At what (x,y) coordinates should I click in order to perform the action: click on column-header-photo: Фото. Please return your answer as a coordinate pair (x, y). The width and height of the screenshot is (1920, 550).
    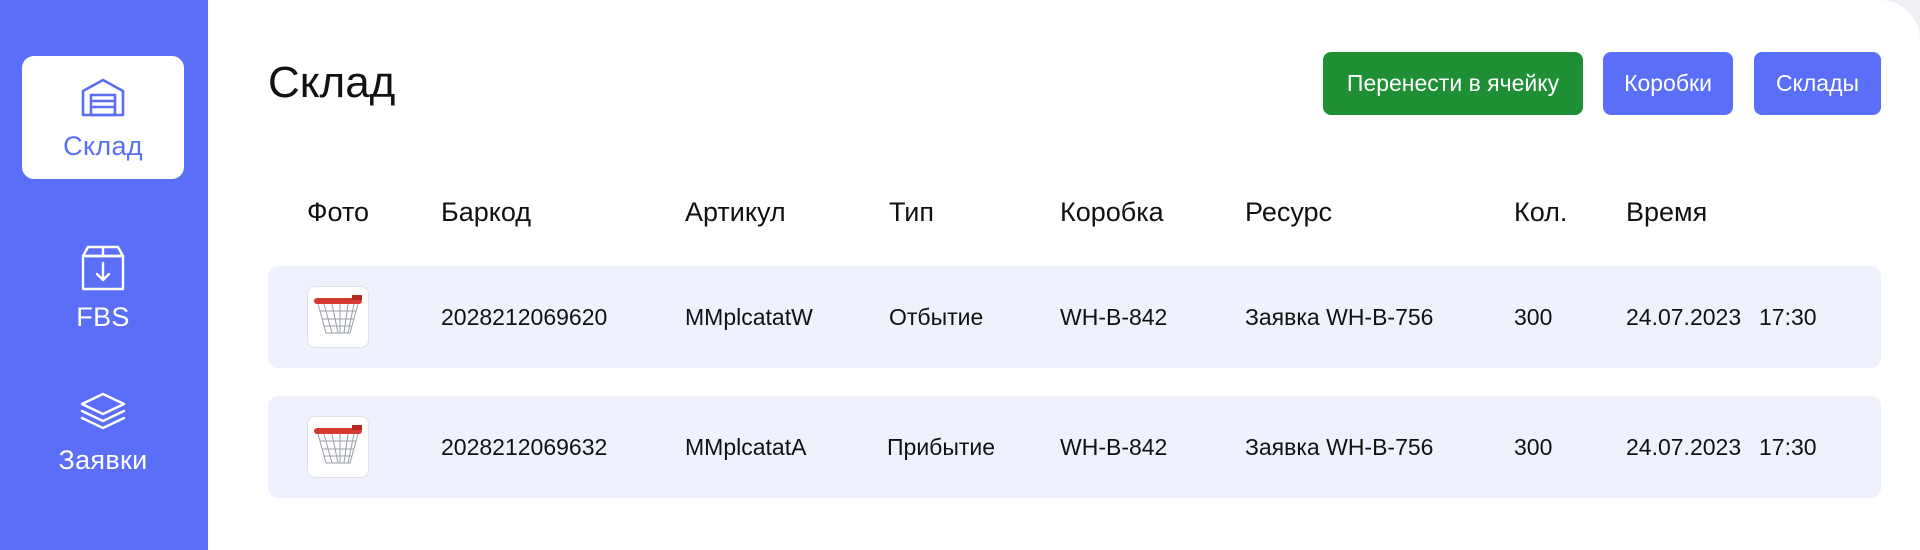
    Looking at the image, I should click on (338, 212).